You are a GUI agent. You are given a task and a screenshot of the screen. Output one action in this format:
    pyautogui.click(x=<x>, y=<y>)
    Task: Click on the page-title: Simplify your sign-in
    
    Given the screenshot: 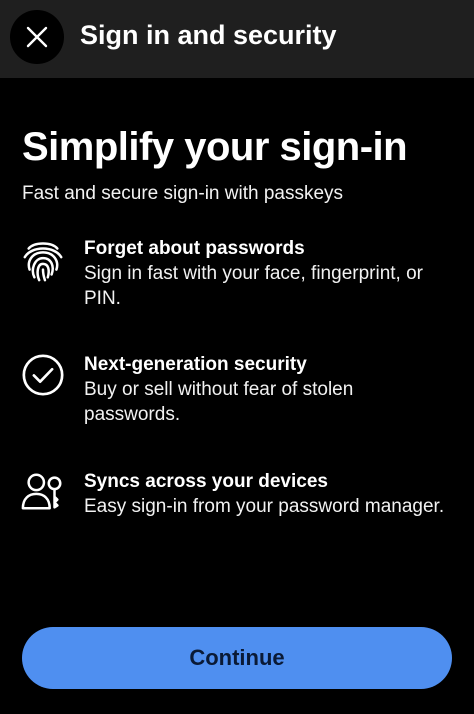 What is the action you would take?
    pyautogui.click(x=215, y=147)
    